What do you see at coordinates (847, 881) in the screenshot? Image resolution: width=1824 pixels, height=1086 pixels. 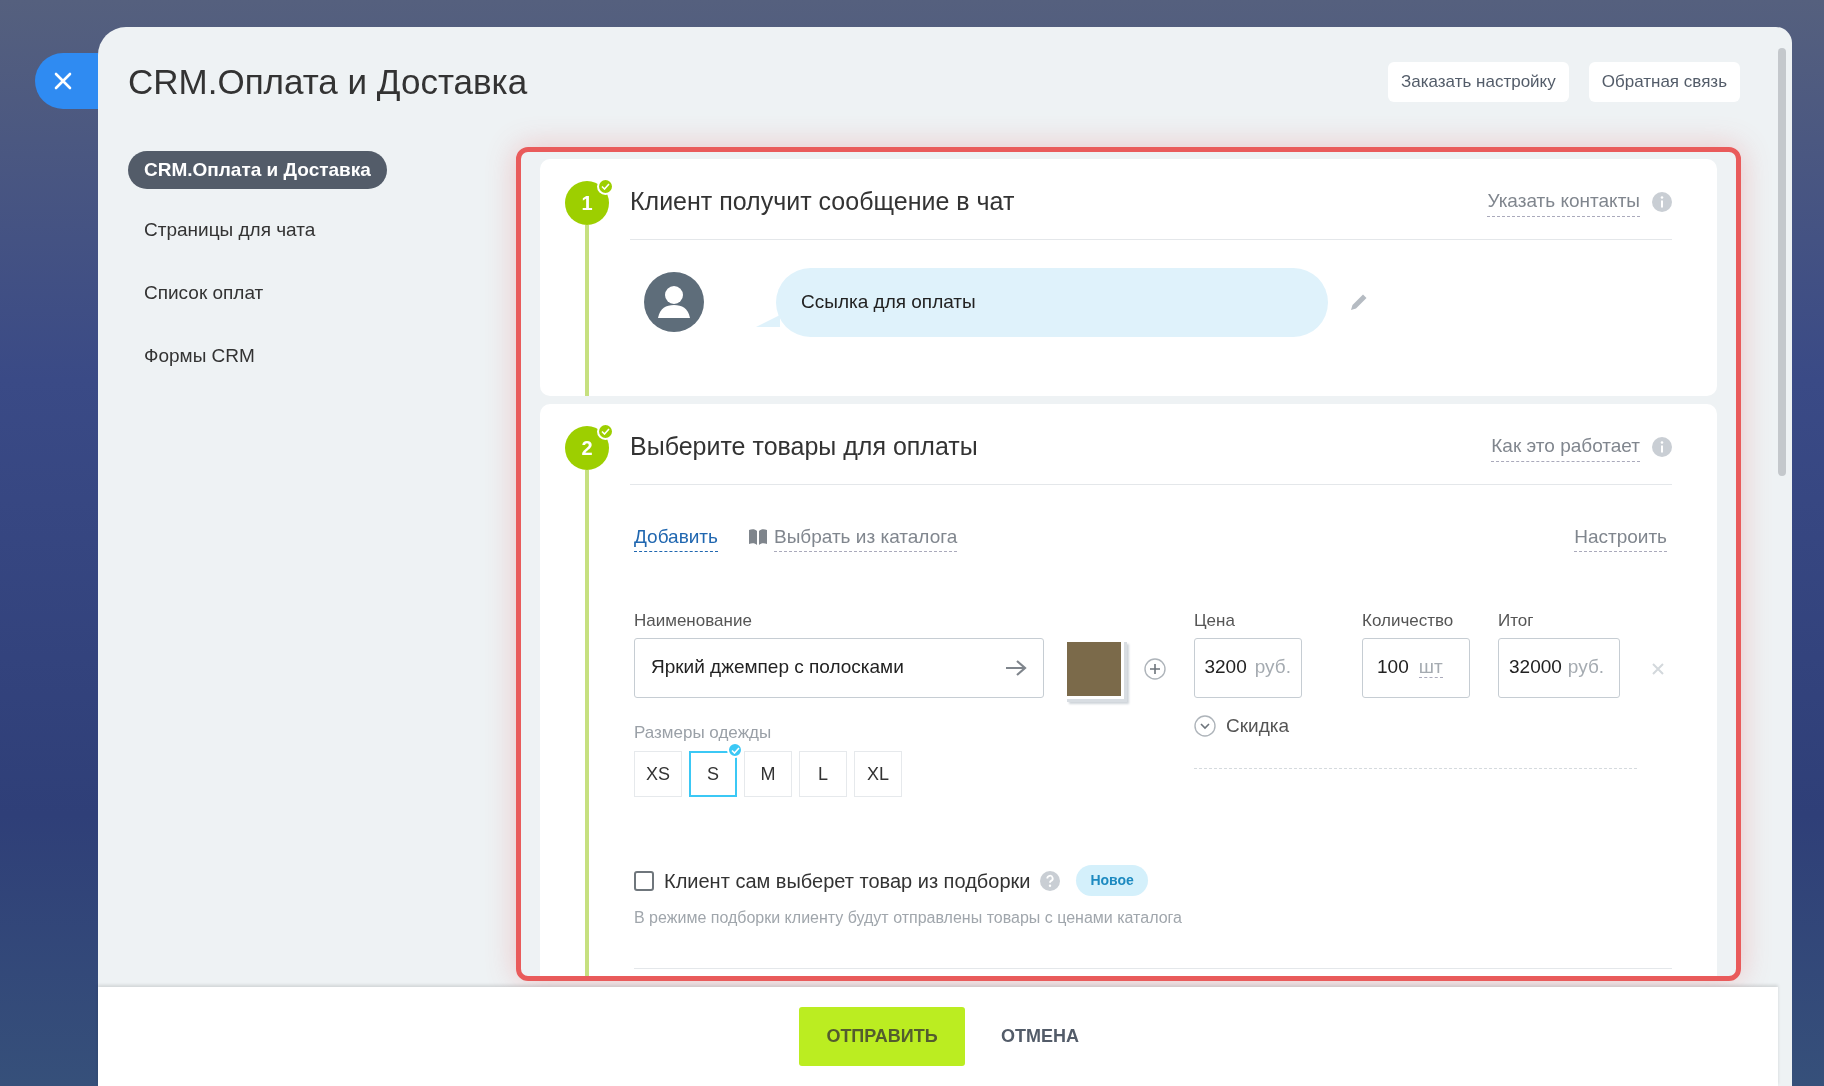 I see `selection-label: Клиент сам выберет товар из подборки` at bounding box center [847, 881].